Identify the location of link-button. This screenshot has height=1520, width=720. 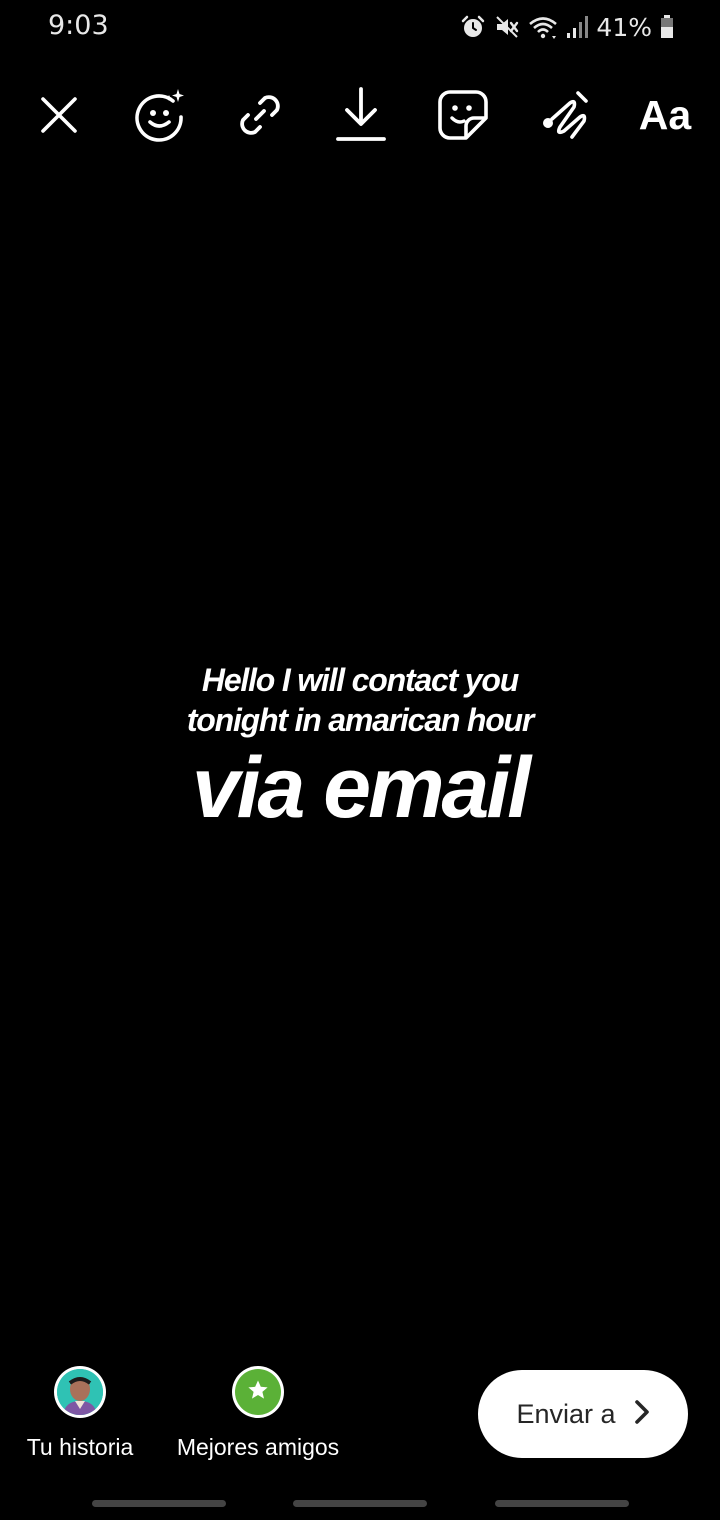
(260, 115).